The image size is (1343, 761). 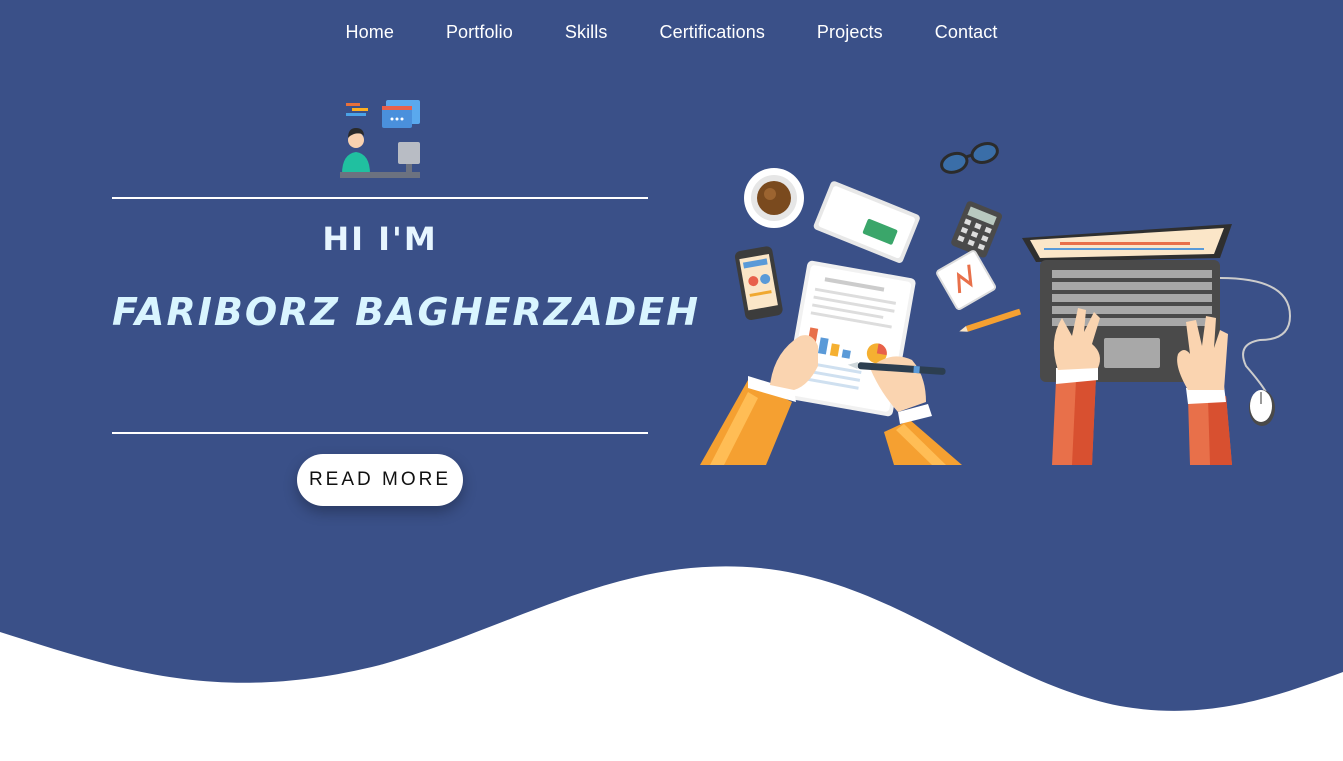 What do you see at coordinates (966, 32) in the screenshot?
I see `nav-link-contact: Contact` at bounding box center [966, 32].